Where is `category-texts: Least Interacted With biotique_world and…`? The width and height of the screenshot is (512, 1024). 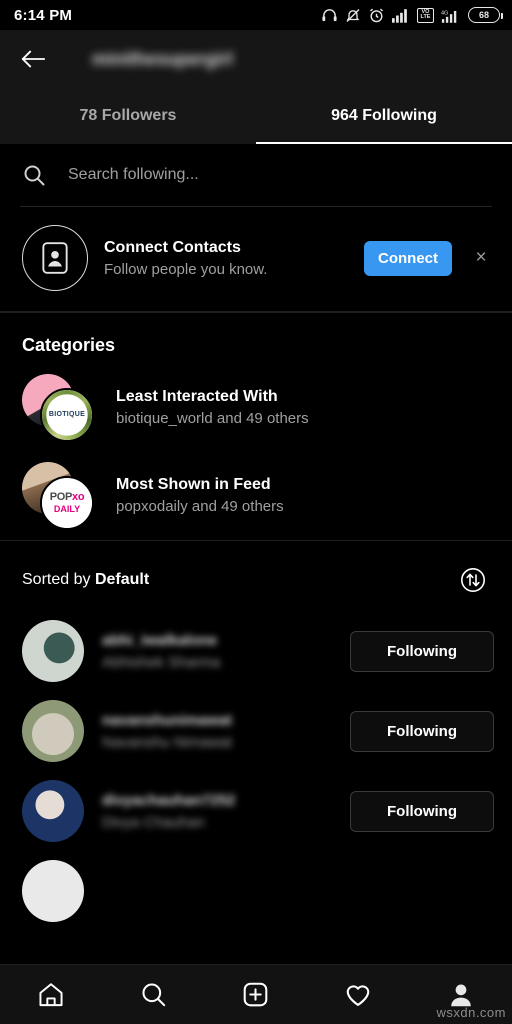 category-texts: Least Interacted With biotique_world and… is located at coordinates (212, 407).